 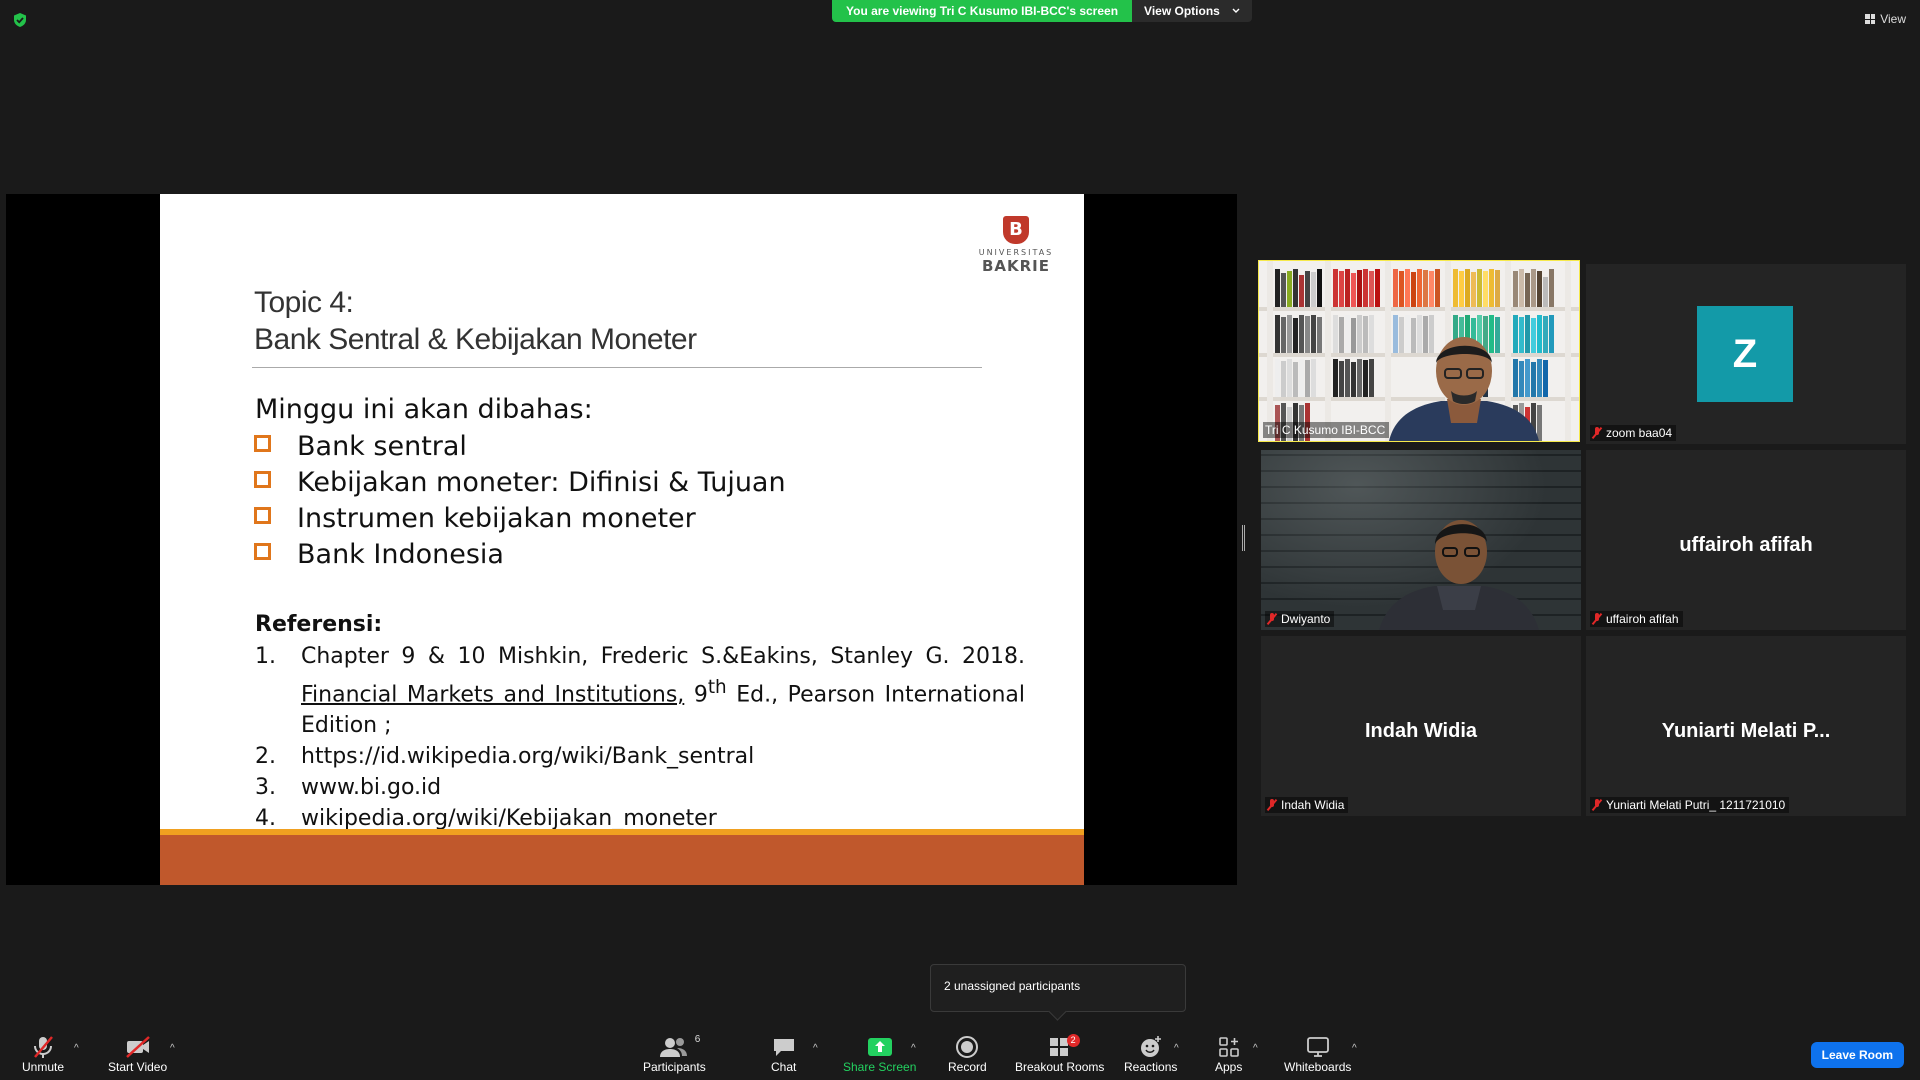 I want to click on participants-count: 6, so click(x=697, y=1039).